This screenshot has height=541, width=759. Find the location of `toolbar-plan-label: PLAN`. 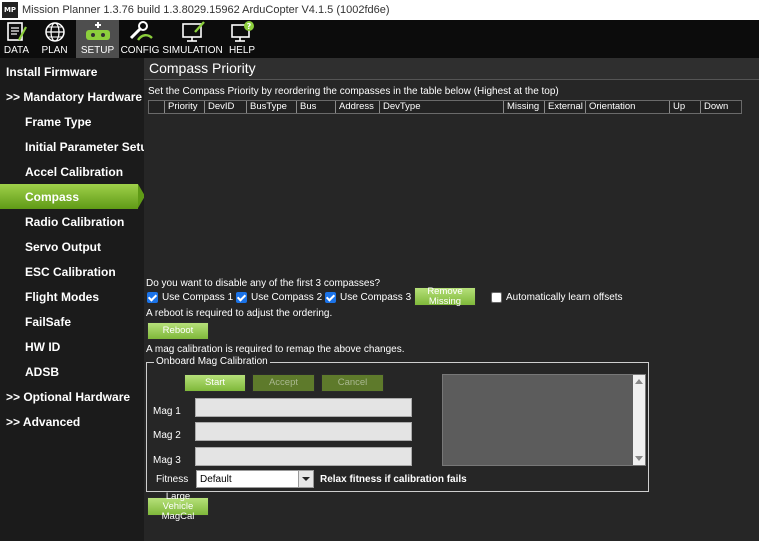

toolbar-plan-label: PLAN is located at coordinates (54, 50).